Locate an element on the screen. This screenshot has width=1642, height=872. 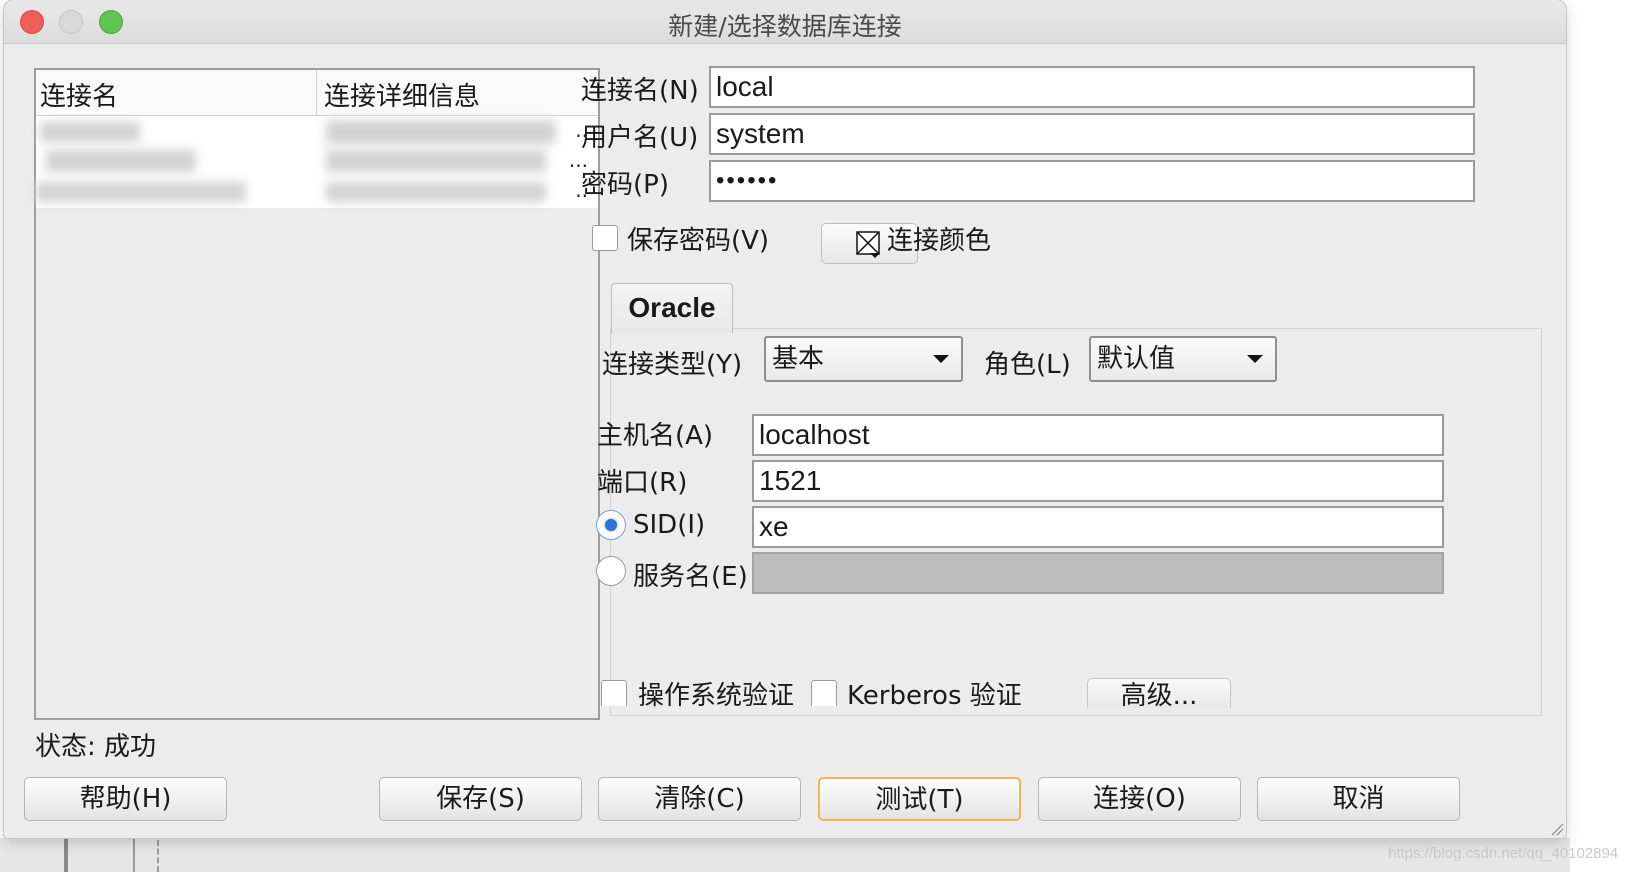
connection-type-value: 基本 is located at coordinates (798, 359).